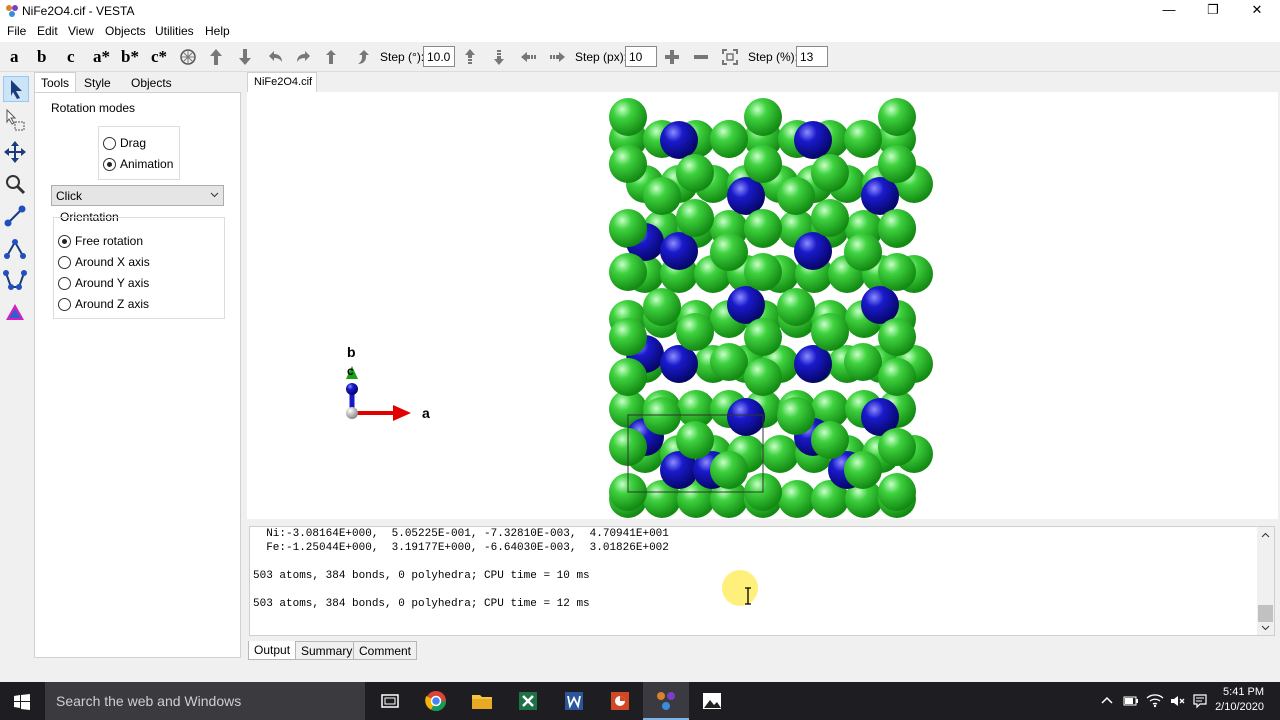 This screenshot has height=720, width=1280. What do you see at coordinates (470, 57) in the screenshot?
I see `translate-up-icon` at bounding box center [470, 57].